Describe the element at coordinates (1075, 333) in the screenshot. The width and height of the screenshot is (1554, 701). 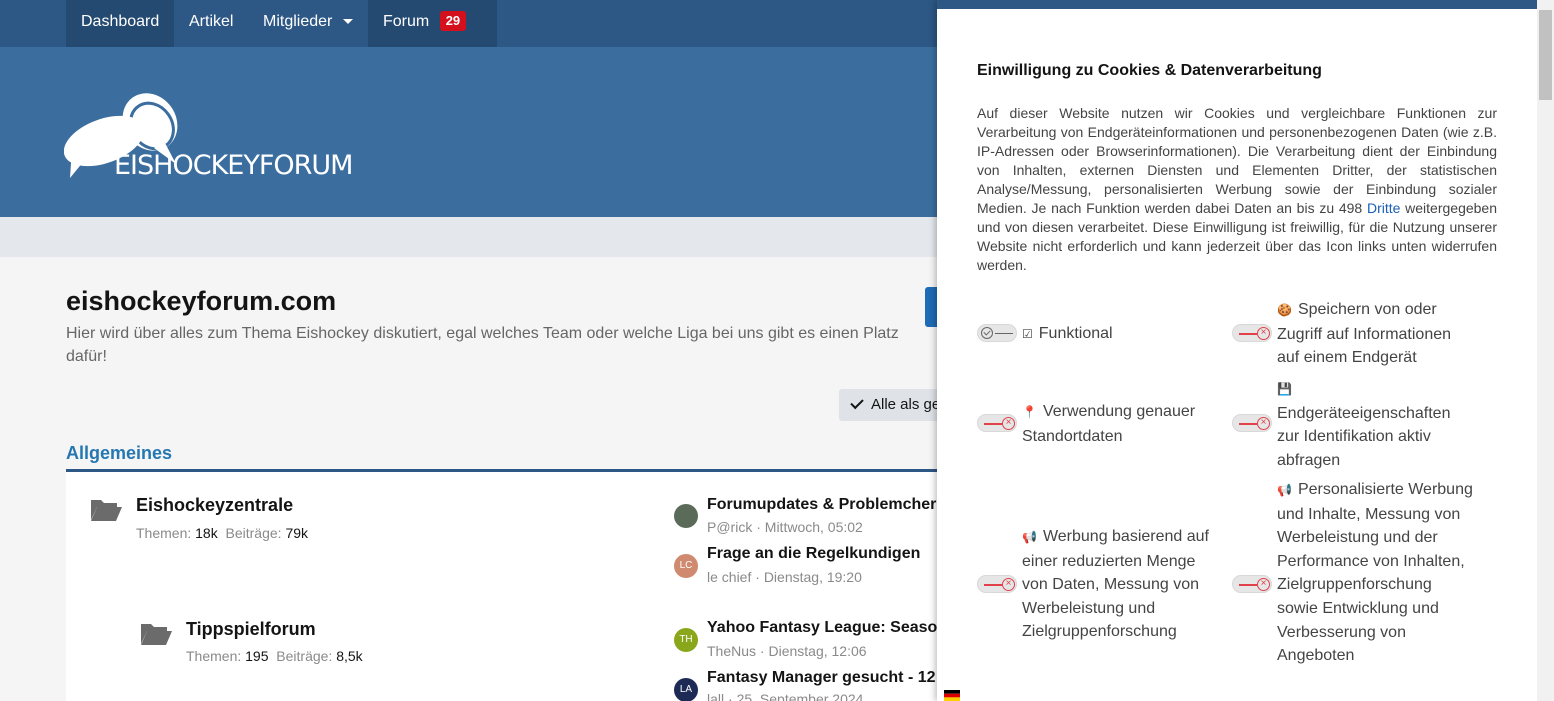
I see `option-label: Funktional` at that location.